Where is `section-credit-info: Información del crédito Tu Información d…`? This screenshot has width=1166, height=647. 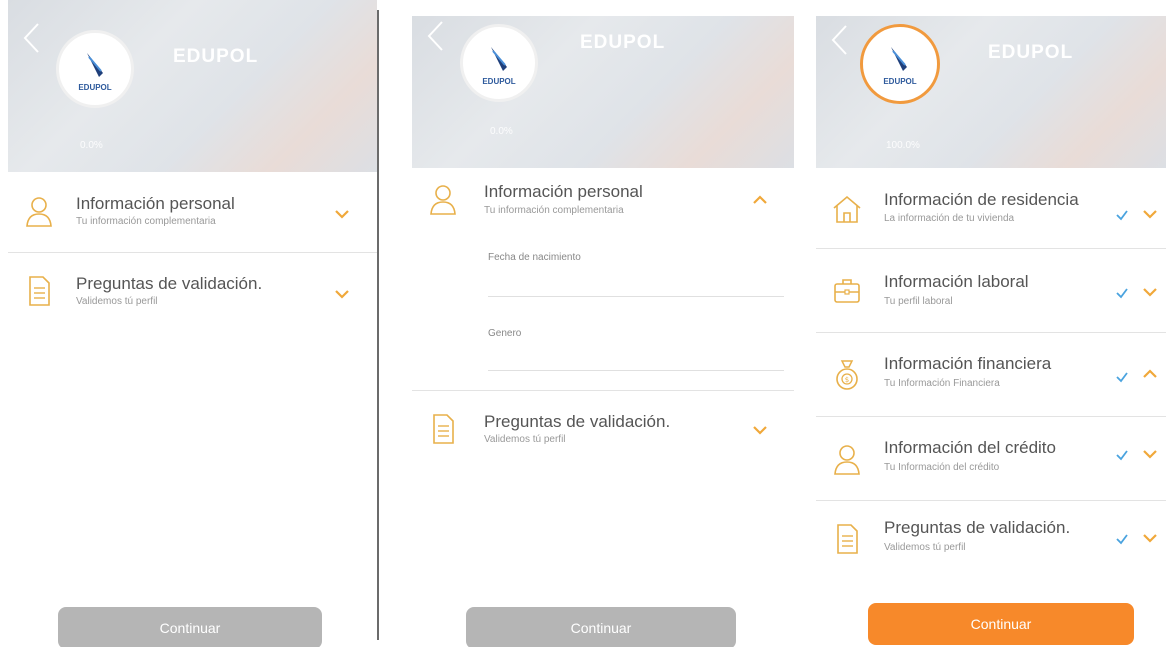 section-credit-info: Información del crédito Tu Información d… is located at coordinates (991, 458).